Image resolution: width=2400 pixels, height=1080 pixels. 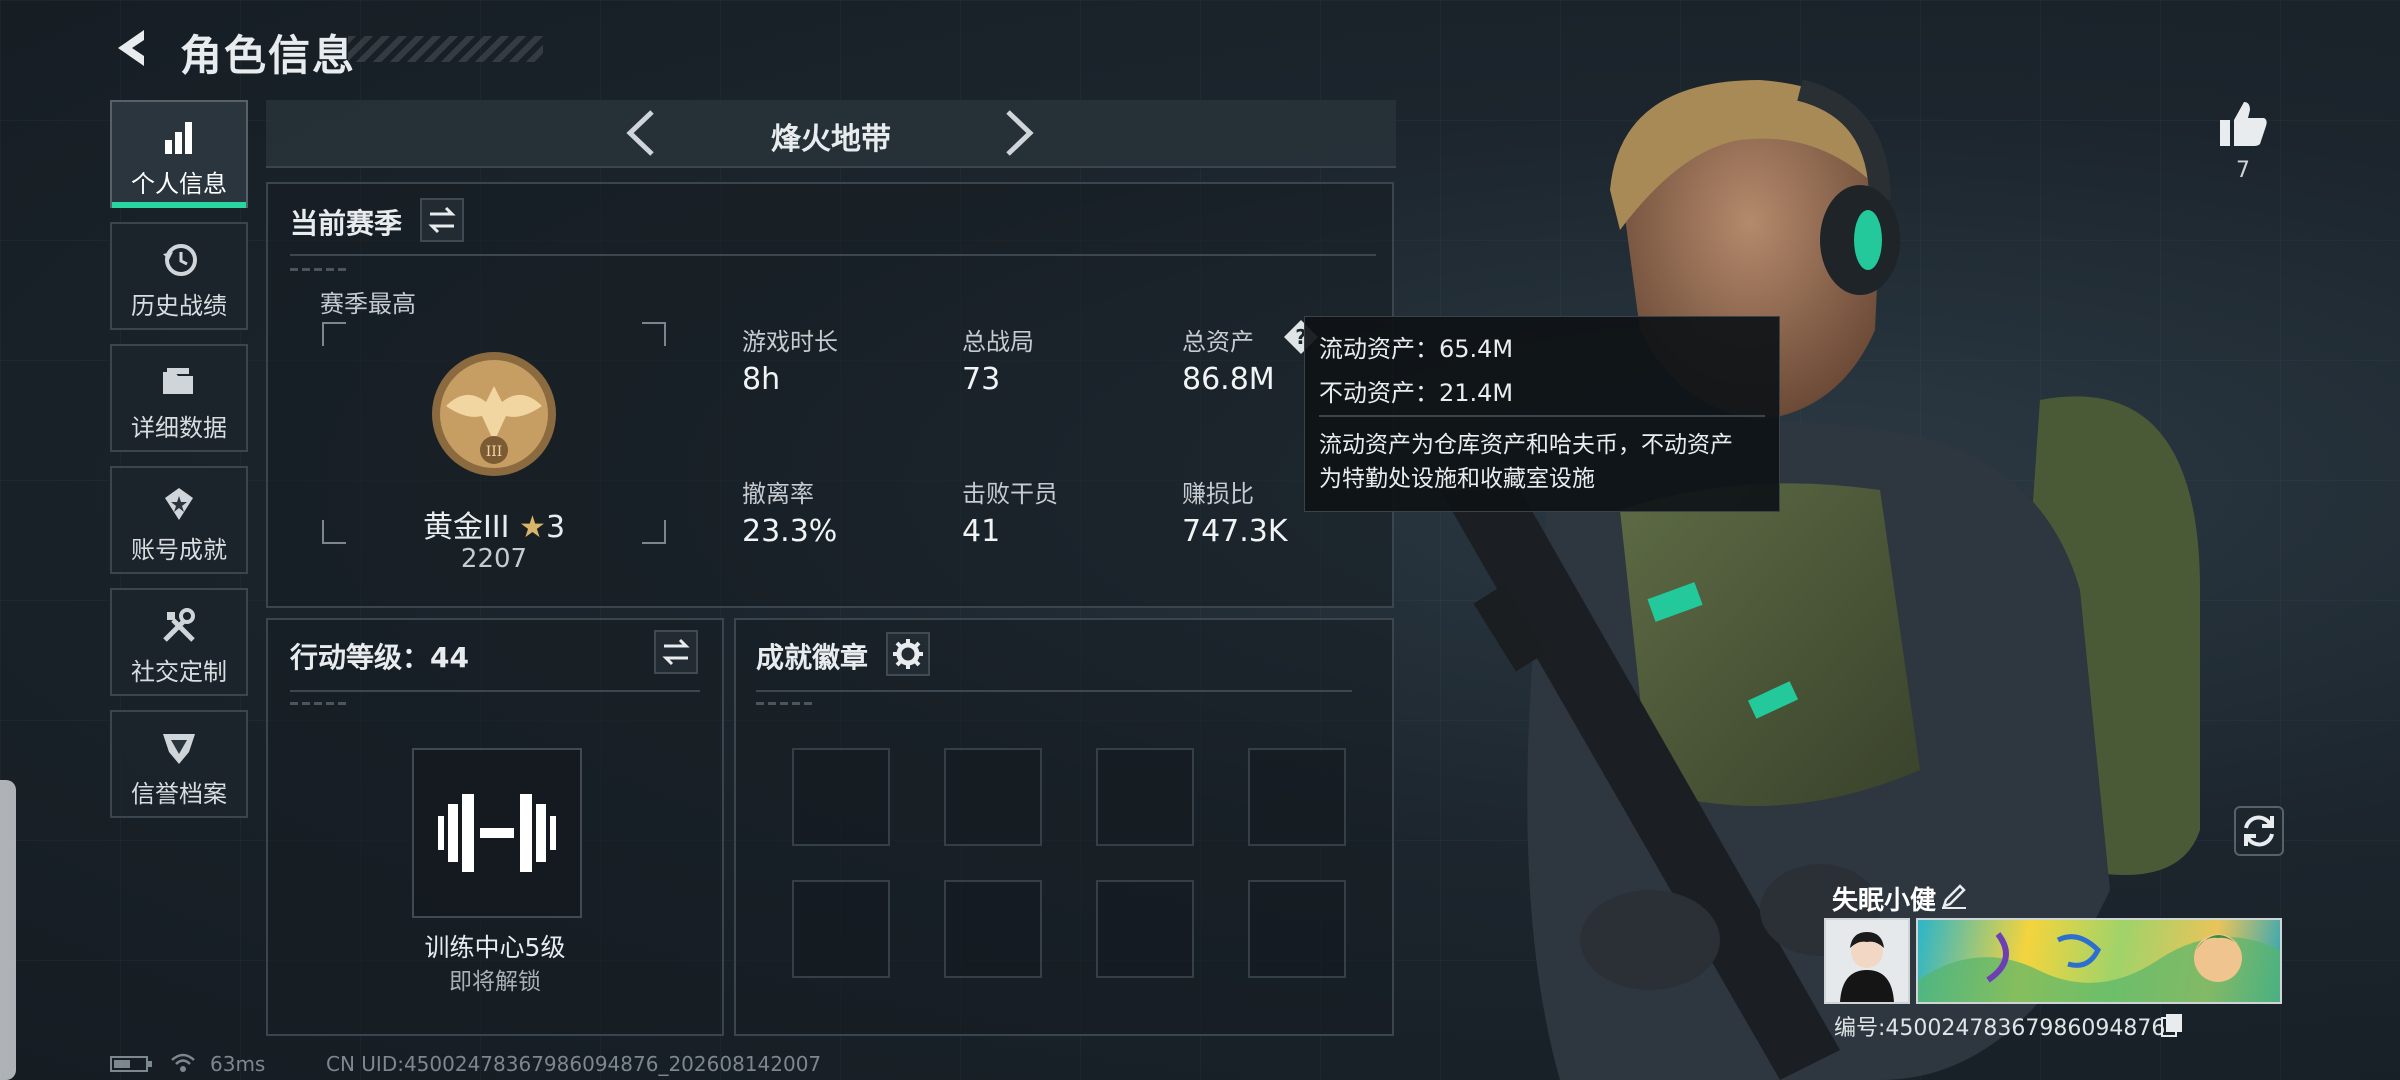 I want to click on nav-label: 社交定制, so click(x=179, y=672).